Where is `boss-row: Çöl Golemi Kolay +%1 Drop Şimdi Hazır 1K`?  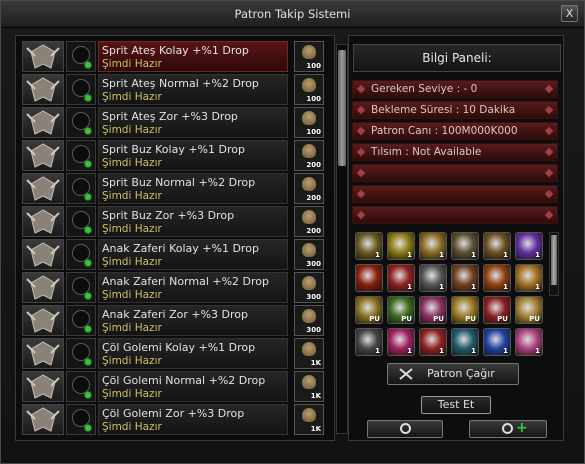
boss-row: Çöl Golemi Kolay +%1 Drop Şimdi Hazır 1K is located at coordinates (175, 353).